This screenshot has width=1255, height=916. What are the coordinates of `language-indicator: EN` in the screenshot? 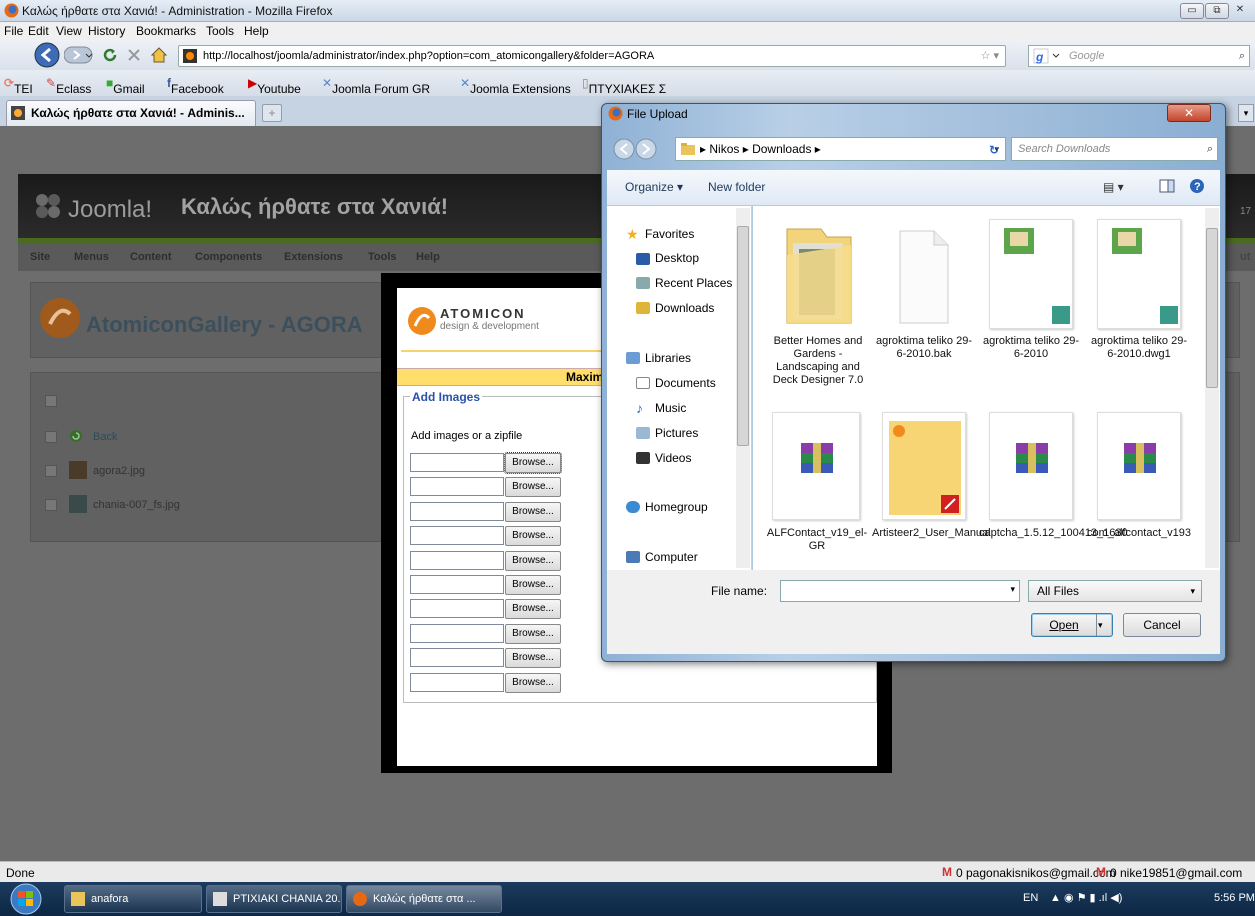 It's located at (1030, 898).